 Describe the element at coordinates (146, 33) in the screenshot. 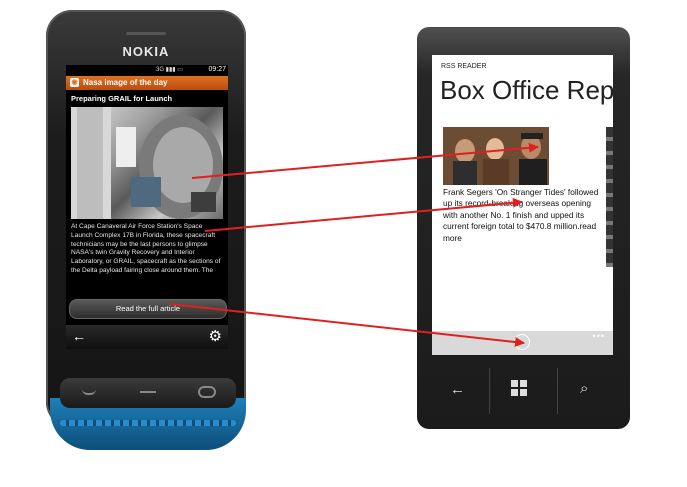

I see `nokia-speaker` at that location.